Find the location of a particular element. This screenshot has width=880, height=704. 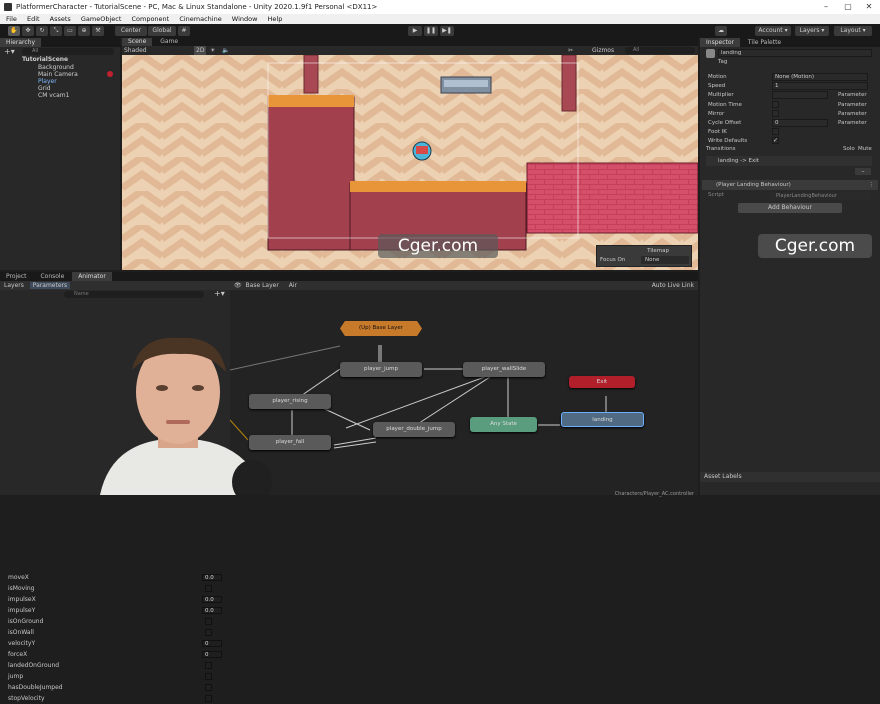

node-landing: landing is located at coordinates (602, 419).